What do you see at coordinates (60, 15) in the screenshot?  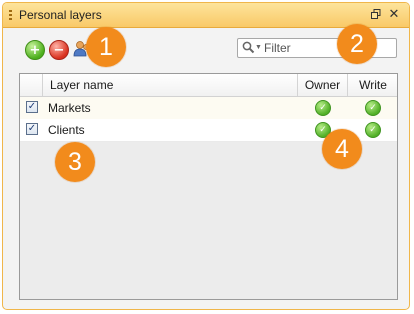 I see `window-title: Personal layers` at bounding box center [60, 15].